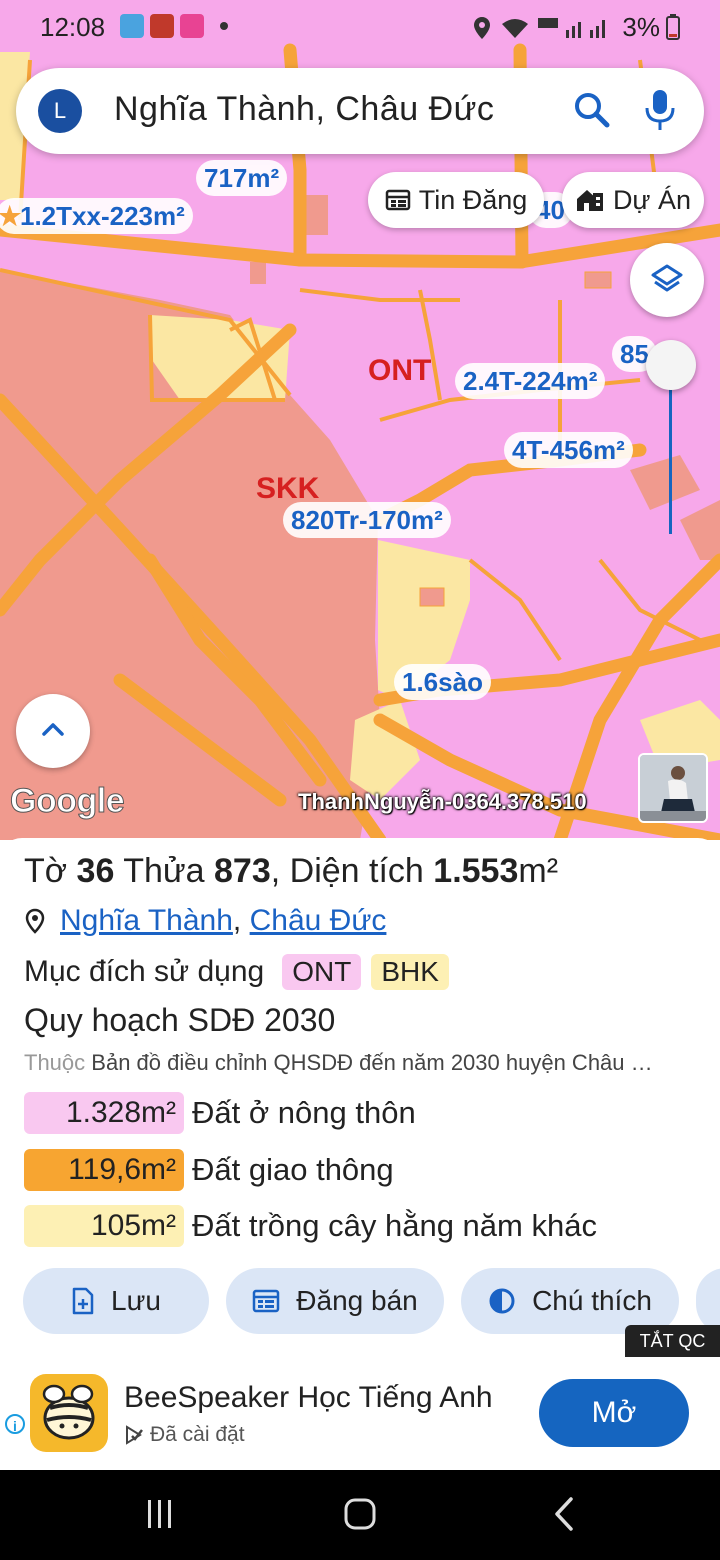 The image size is (720, 1560). I want to click on home-icon, so click(360, 1514).